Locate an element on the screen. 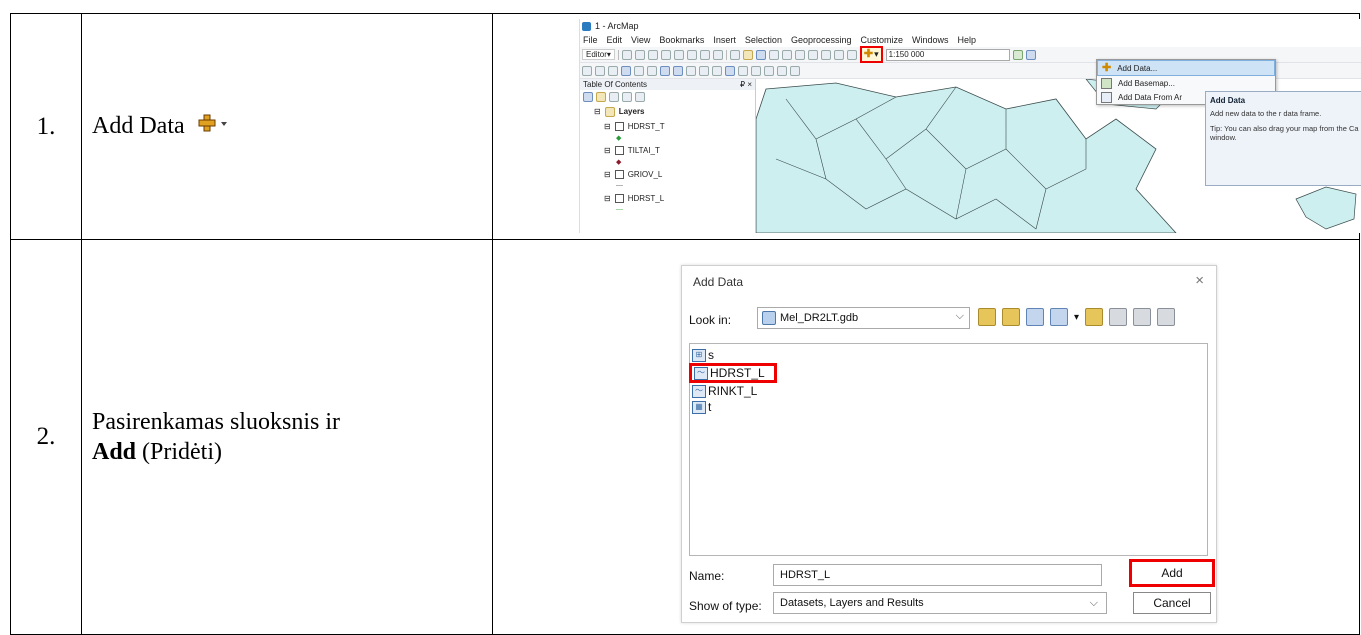  split-tool-icon is located at coordinates (678, 54).